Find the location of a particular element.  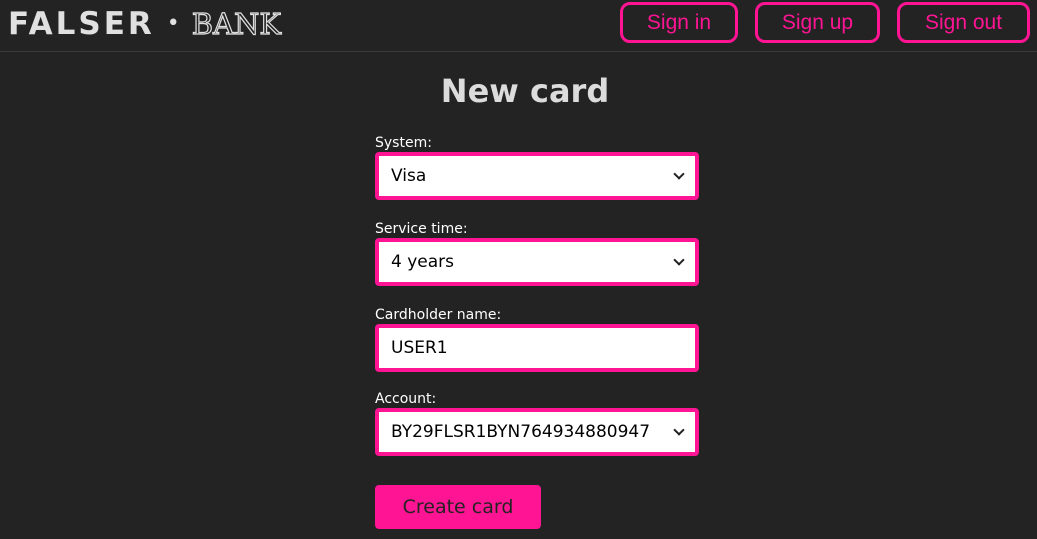

sign-in-button: Sign in is located at coordinates (679, 22).